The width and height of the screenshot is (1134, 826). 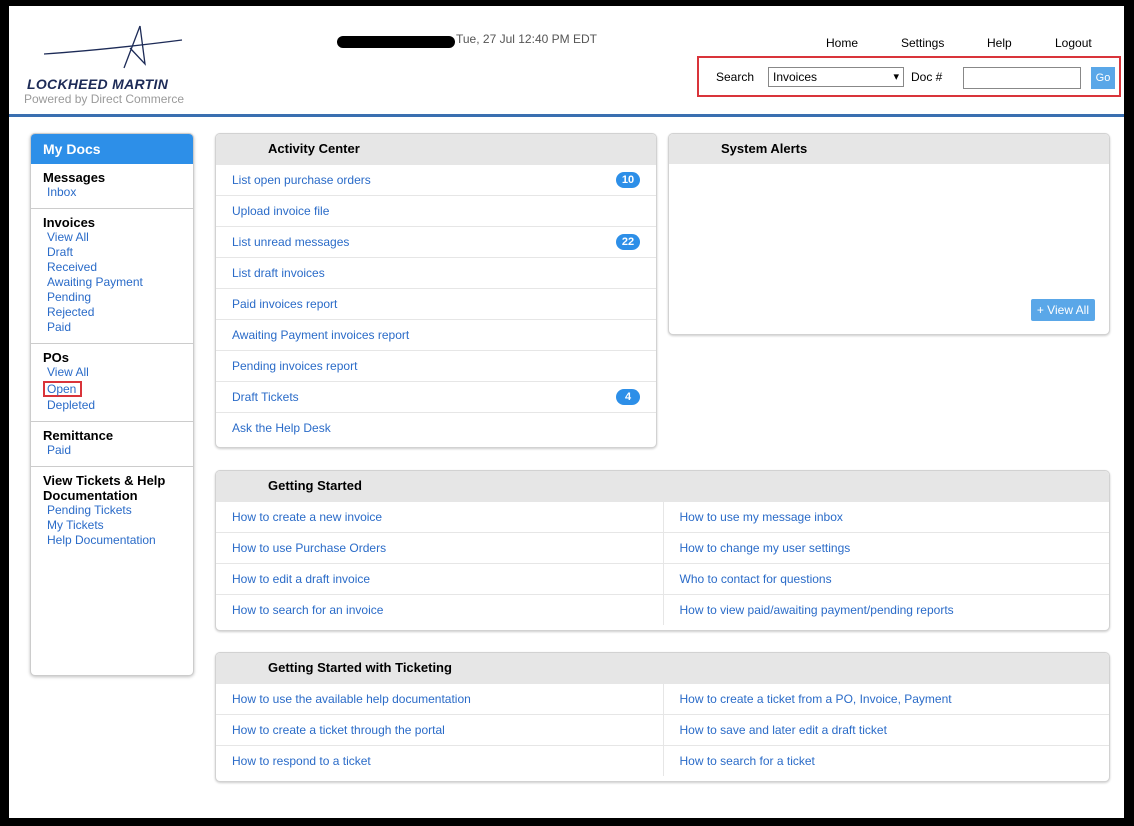 What do you see at coordinates (662, 668) in the screenshot?
I see `ticketing-title: Getting Started with Ticketing` at bounding box center [662, 668].